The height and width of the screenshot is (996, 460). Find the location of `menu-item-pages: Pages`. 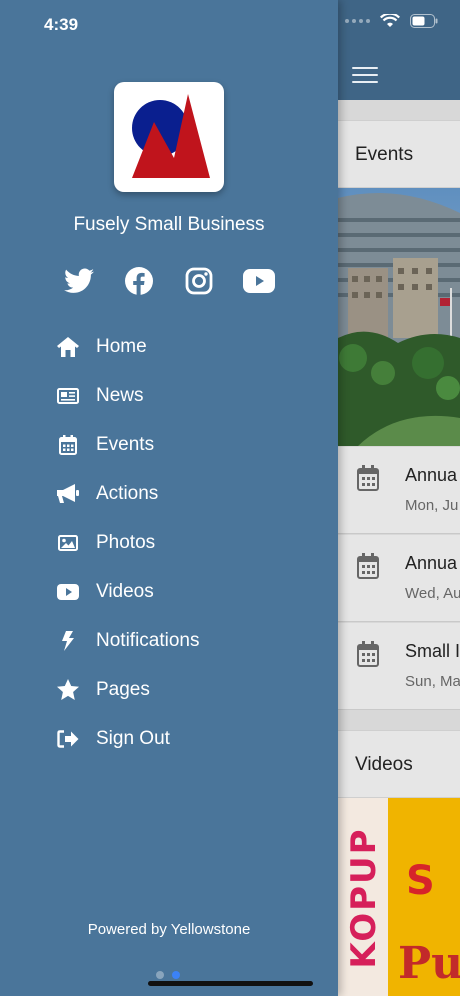

menu-item-pages: Pages is located at coordinates (128, 689).